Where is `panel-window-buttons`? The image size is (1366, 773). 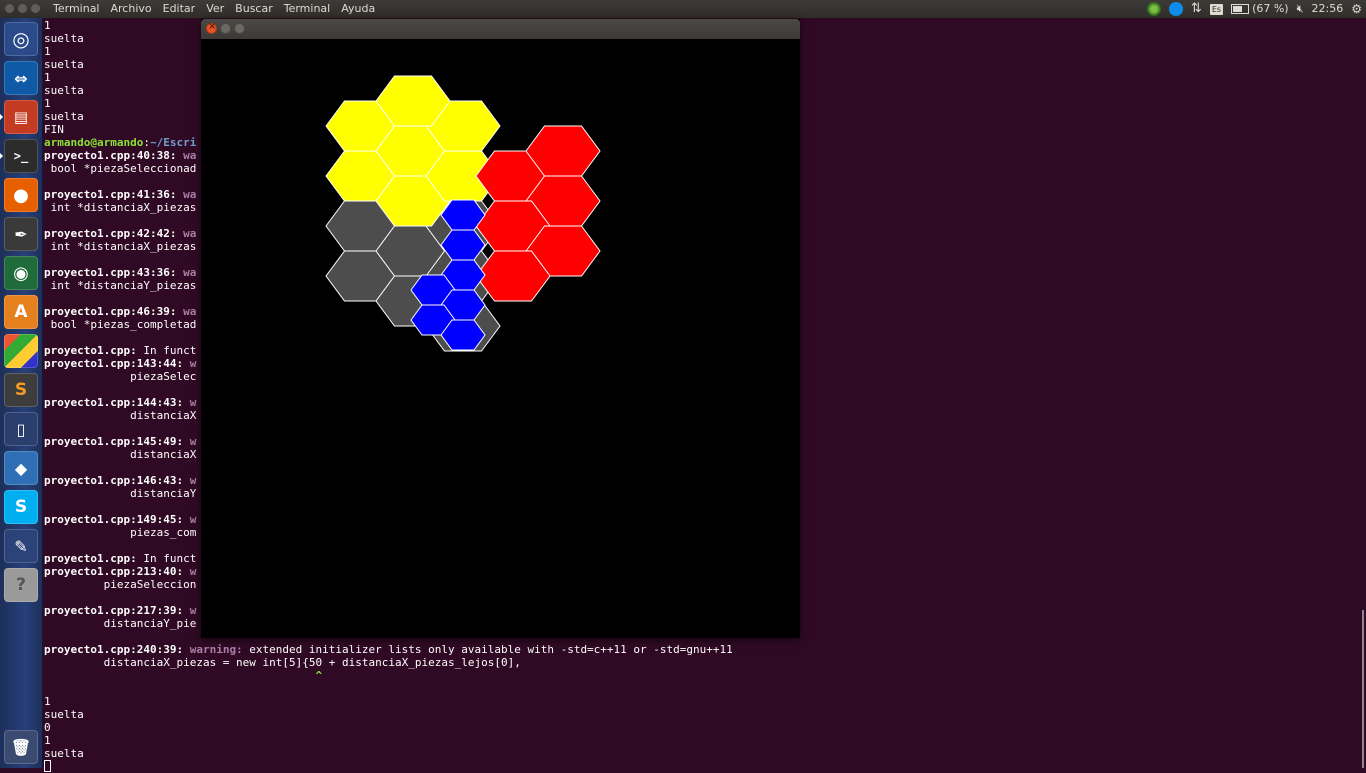
panel-window-buttons is located at coordinates (22, 8).